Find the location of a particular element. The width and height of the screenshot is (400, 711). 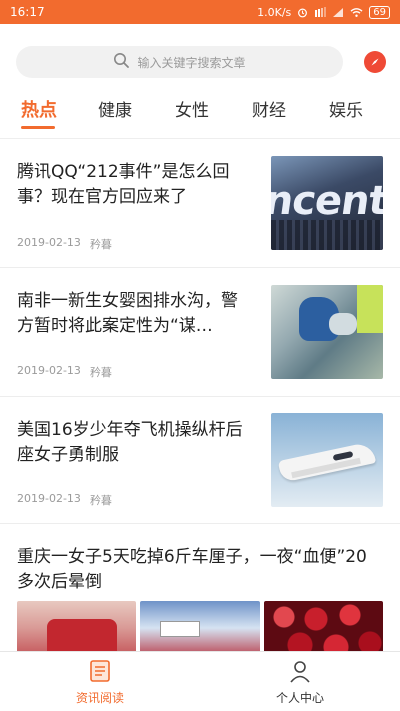

tabs-divider is located at coordinates (200, 138).